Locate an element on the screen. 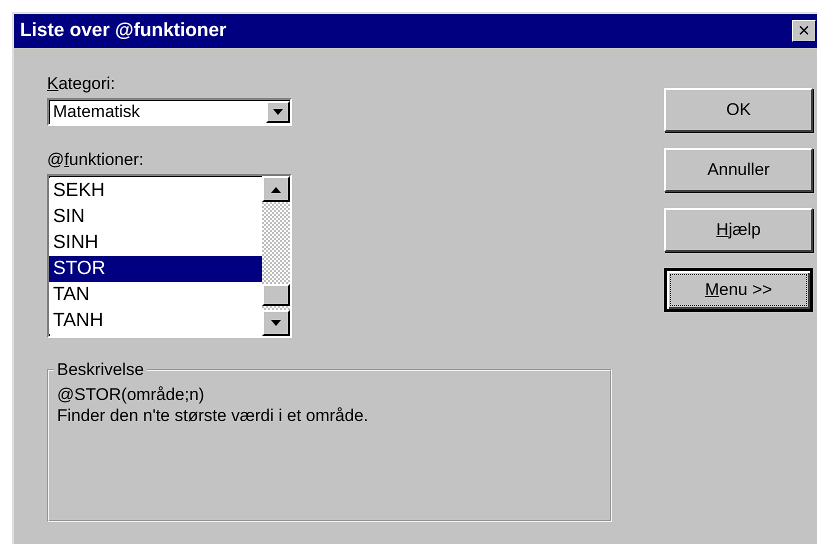 The image size is (817, 544). scroll-down-button is located at coordinates (276, 323).